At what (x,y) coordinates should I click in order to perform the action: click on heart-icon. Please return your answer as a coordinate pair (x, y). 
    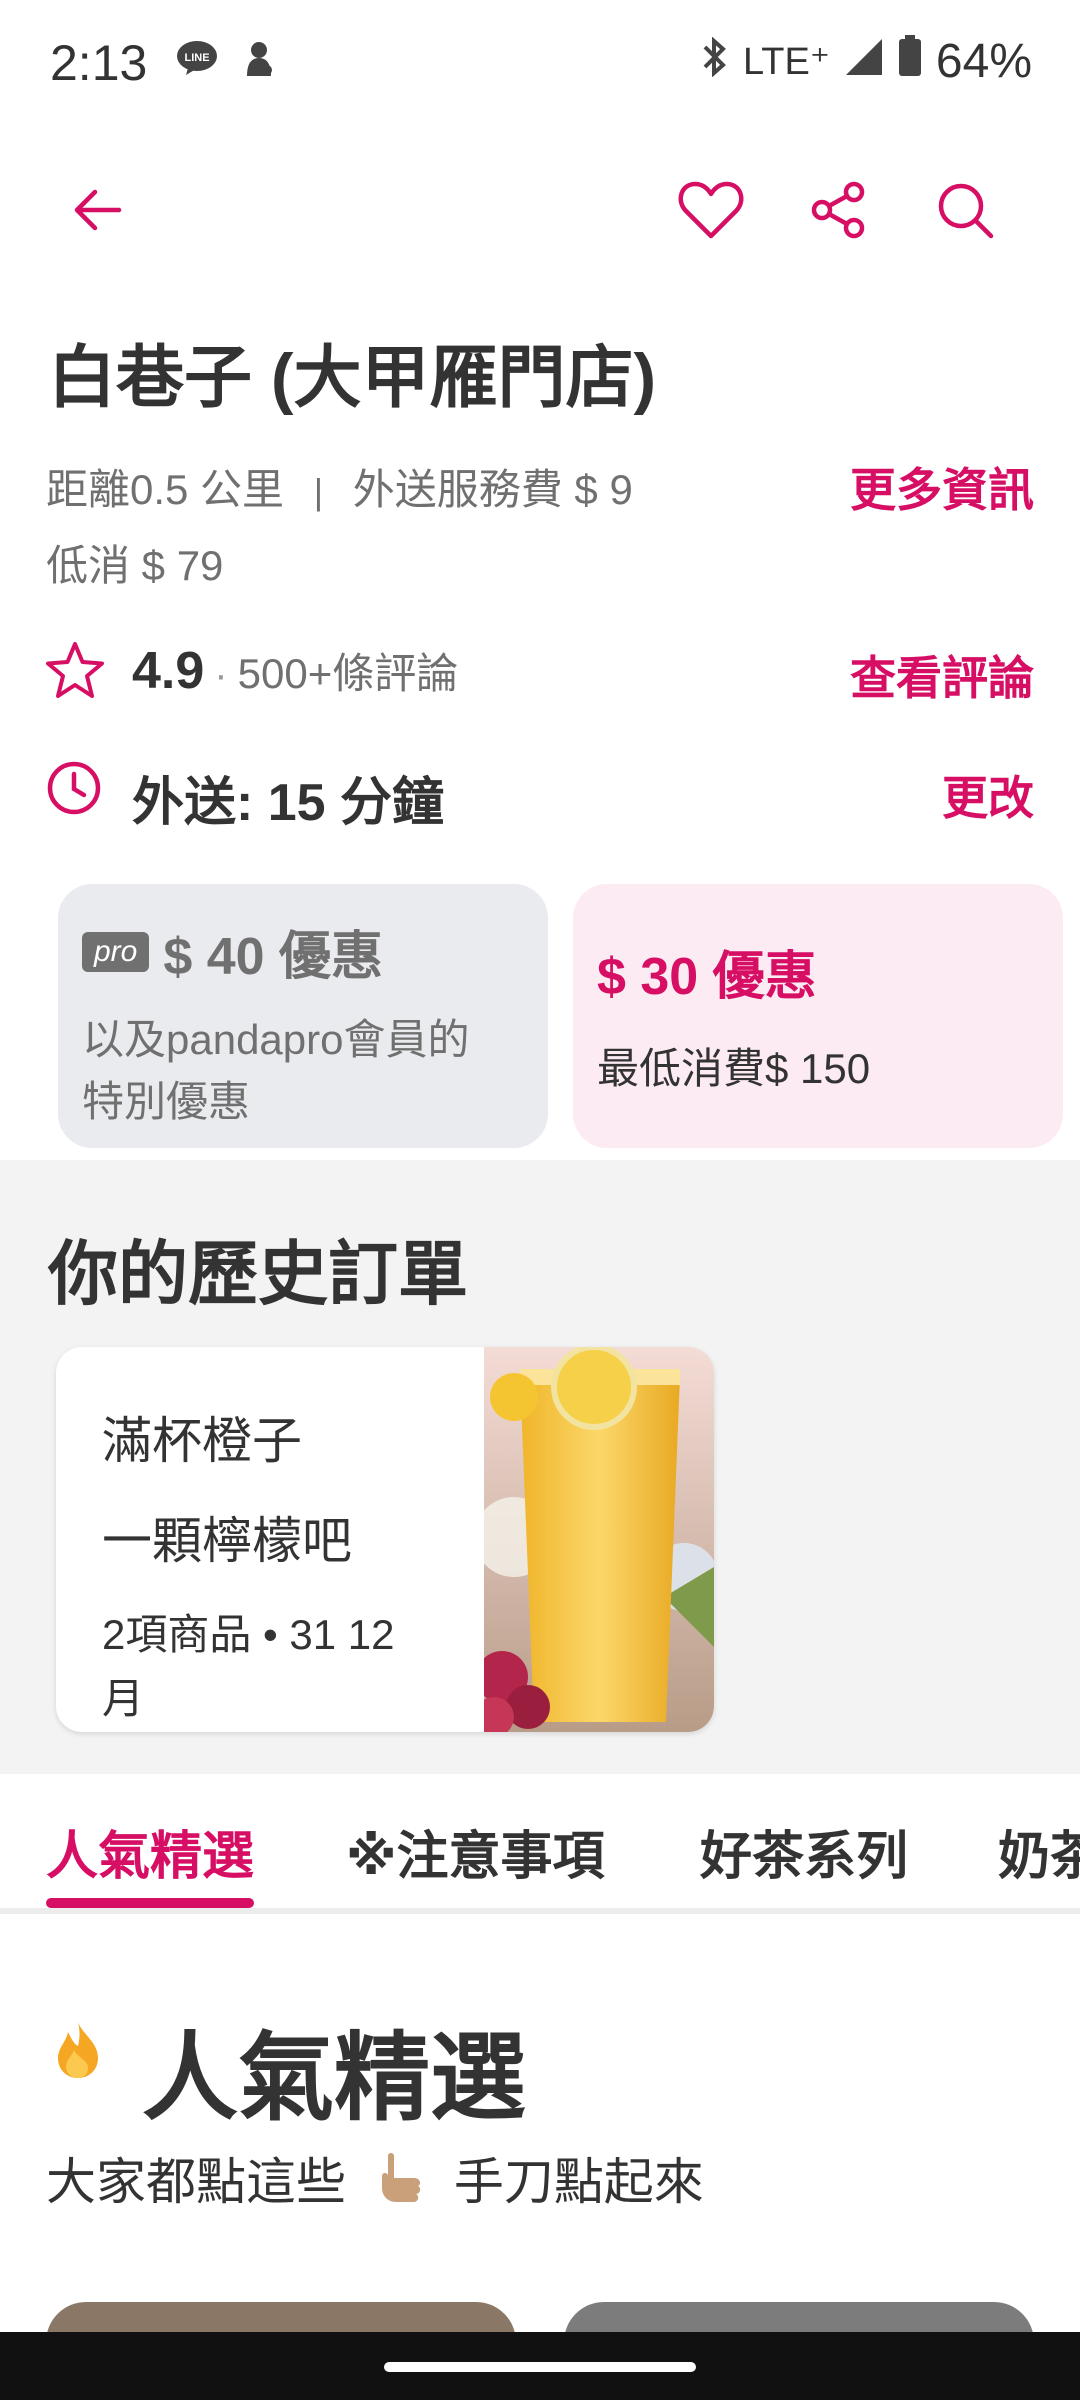
    Looking at the image, I should click on (711, 210).